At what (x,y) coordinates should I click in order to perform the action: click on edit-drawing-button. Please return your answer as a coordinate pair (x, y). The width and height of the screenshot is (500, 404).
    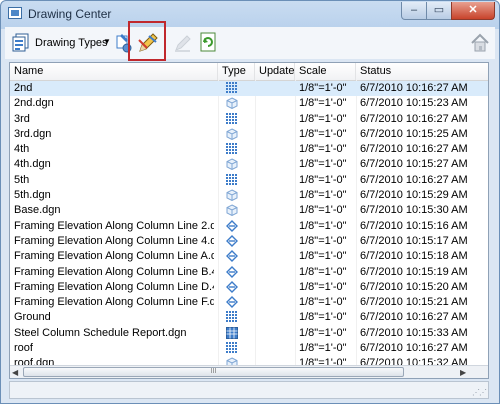
    Looking at the image, I should click on (183, 43).